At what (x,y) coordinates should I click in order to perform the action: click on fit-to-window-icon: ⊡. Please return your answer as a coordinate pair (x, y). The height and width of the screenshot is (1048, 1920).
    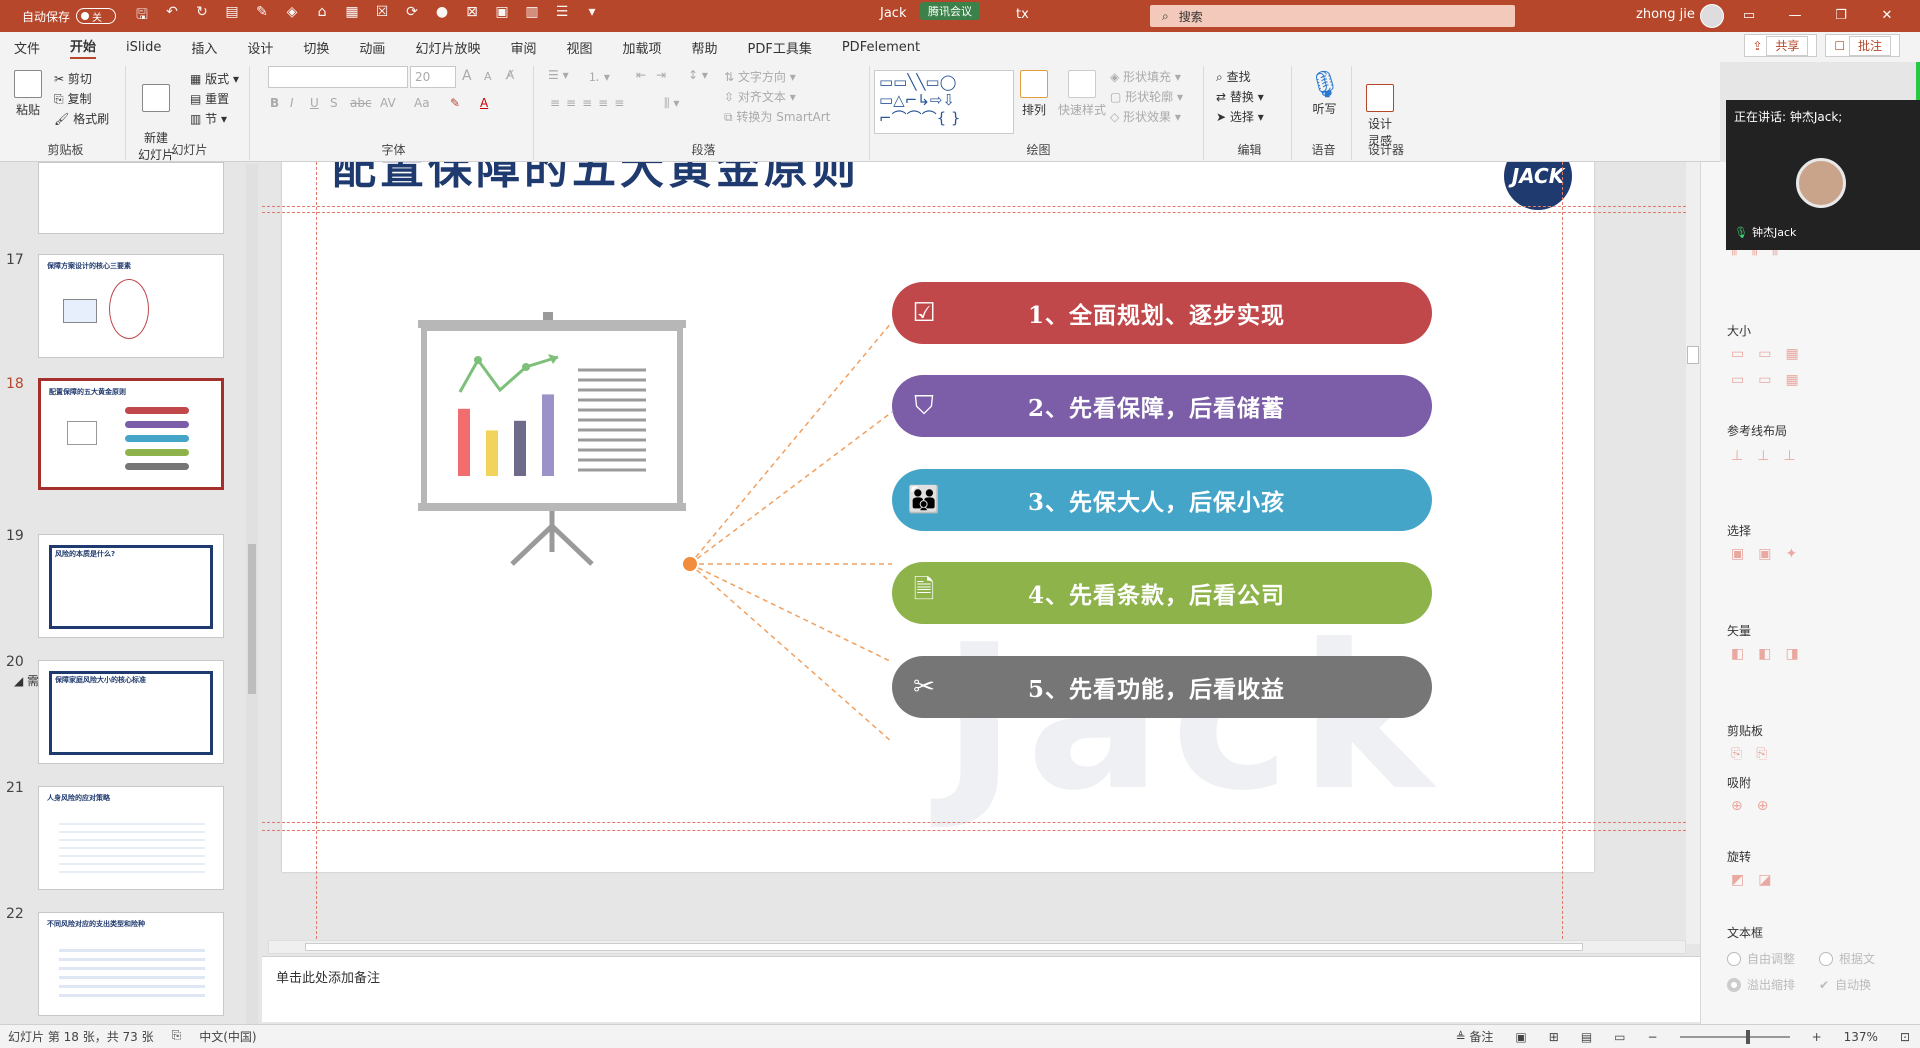
    Looking at the image, I should click on (1905, 1037).